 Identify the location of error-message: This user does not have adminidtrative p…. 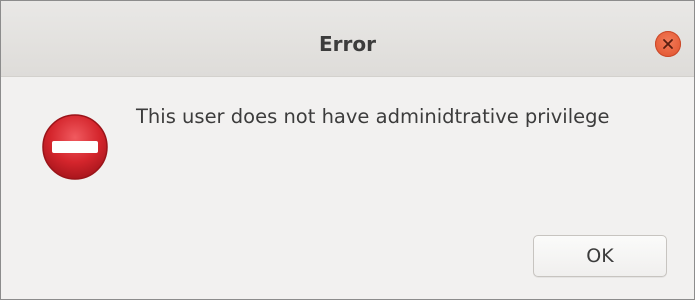
(373, 116).